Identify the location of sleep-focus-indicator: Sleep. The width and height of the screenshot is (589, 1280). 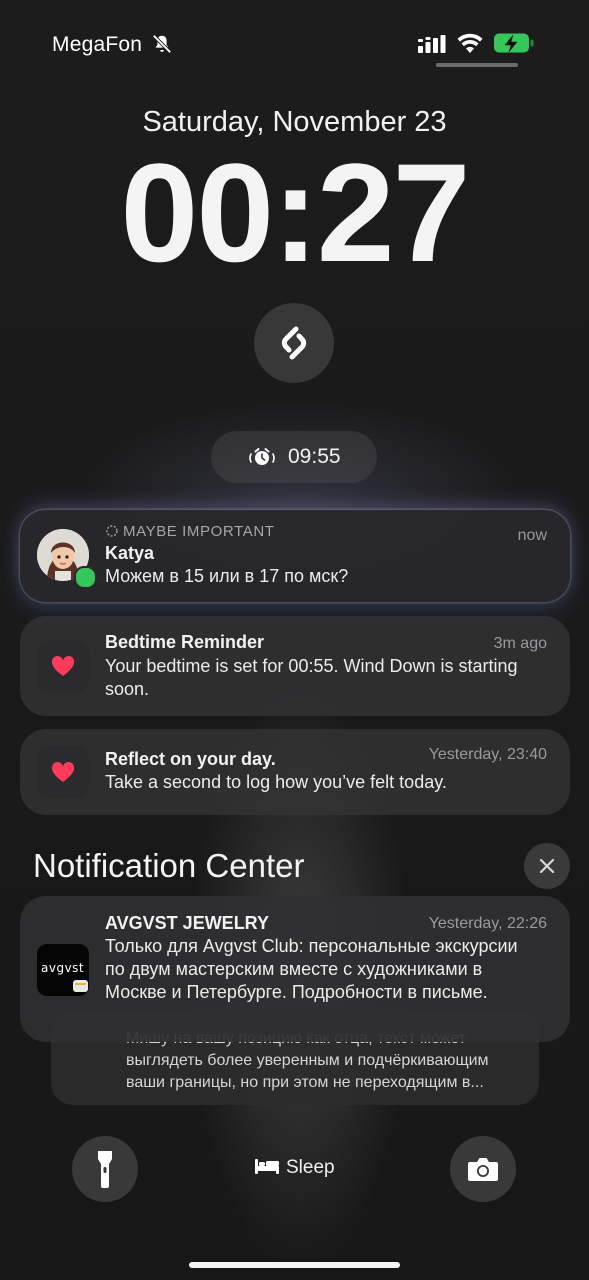
(294, 1169).